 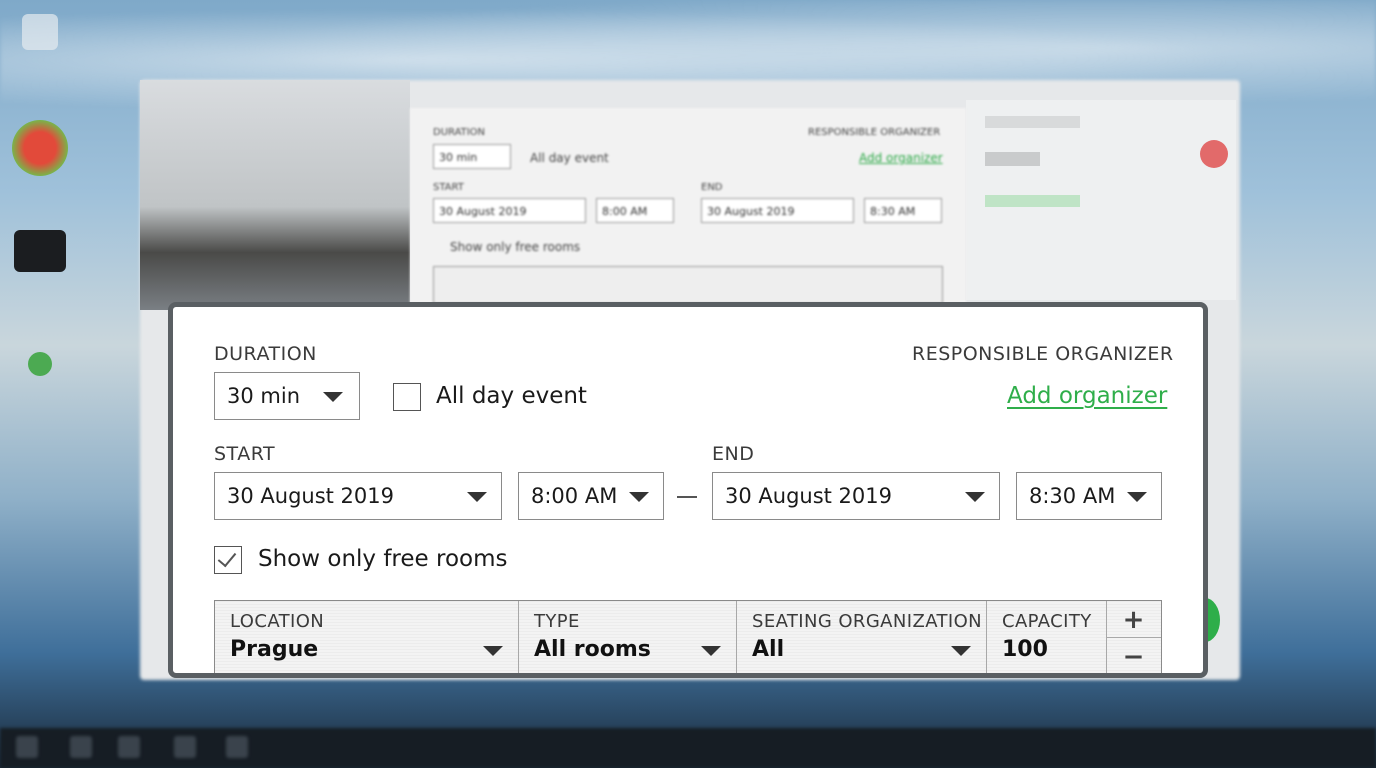 I want to click on room-photo, so click(x=275, y=195).